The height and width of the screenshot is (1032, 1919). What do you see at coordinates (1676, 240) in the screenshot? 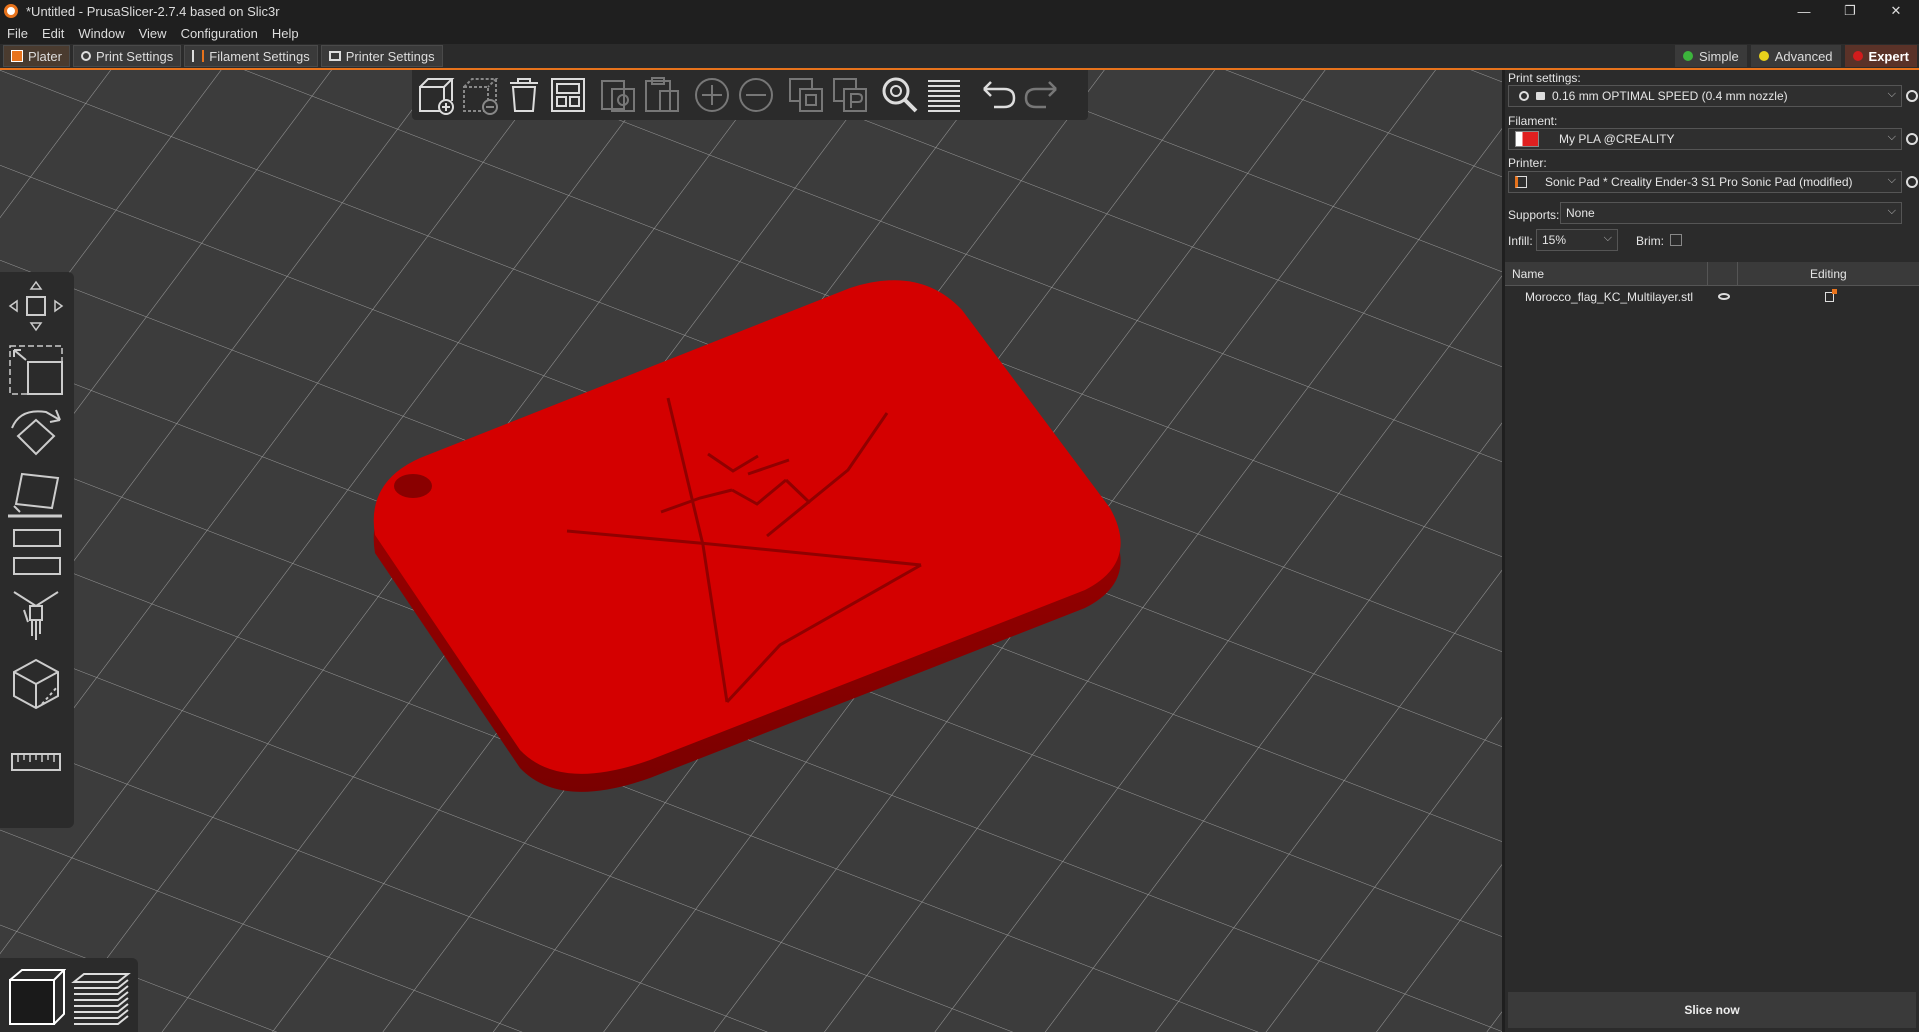
I see `brim-checkbox` at bounding box center [1676, 240].